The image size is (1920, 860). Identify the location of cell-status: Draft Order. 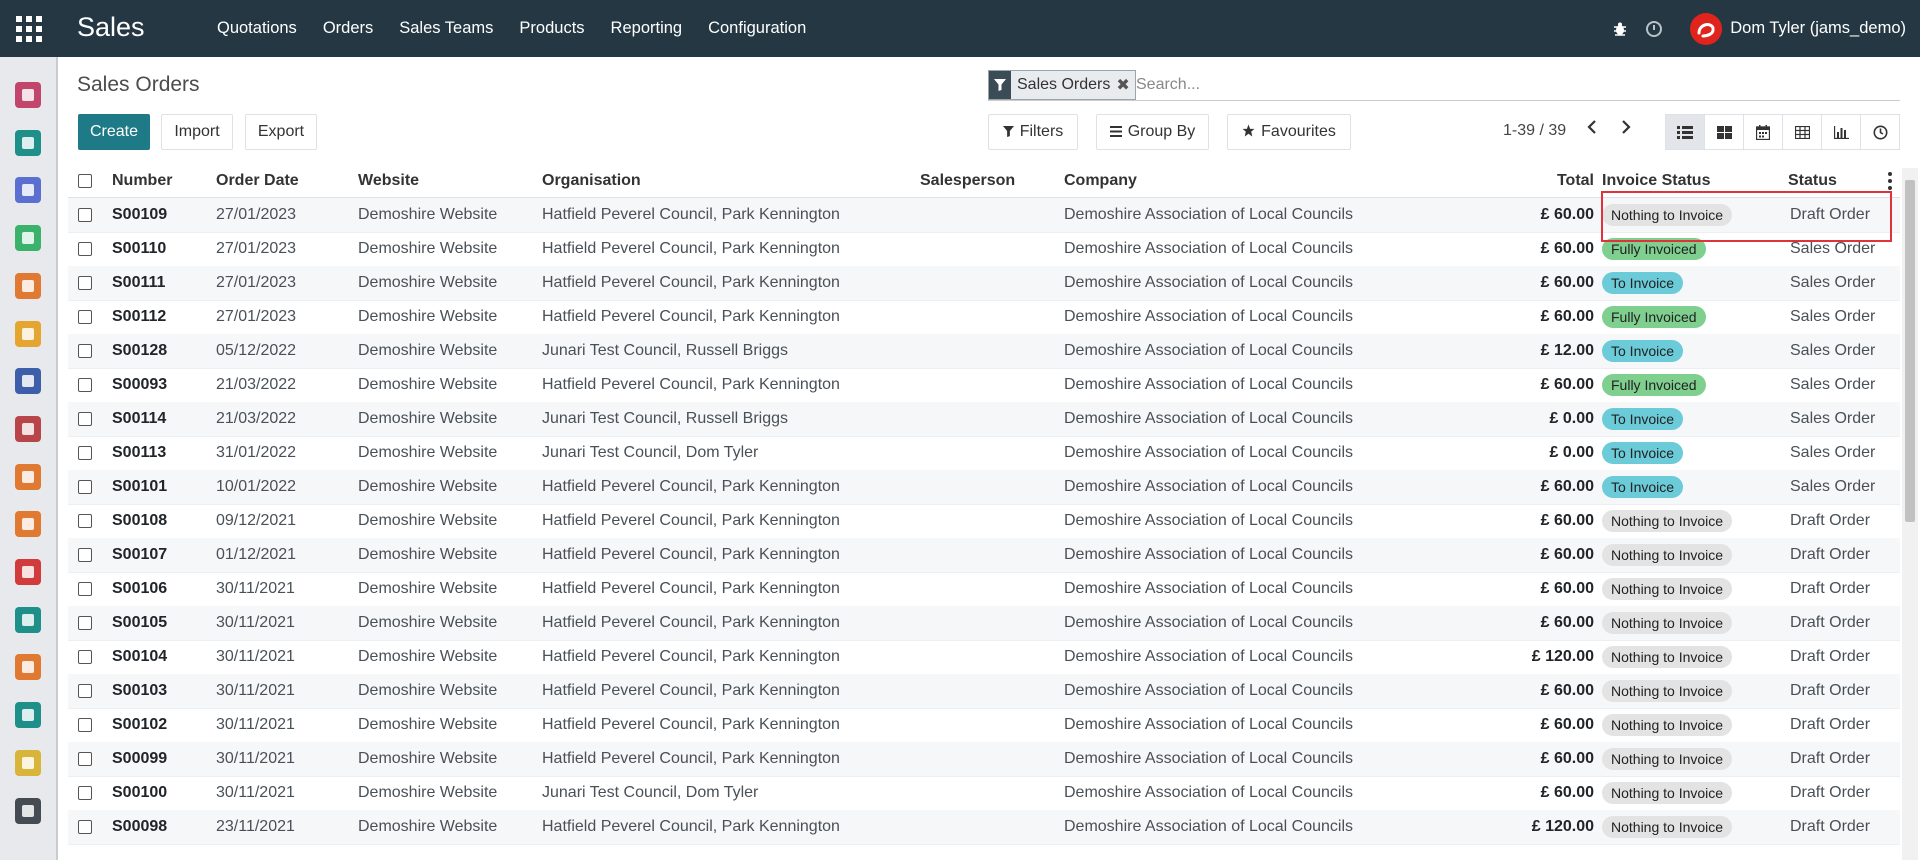
(1830, 520).